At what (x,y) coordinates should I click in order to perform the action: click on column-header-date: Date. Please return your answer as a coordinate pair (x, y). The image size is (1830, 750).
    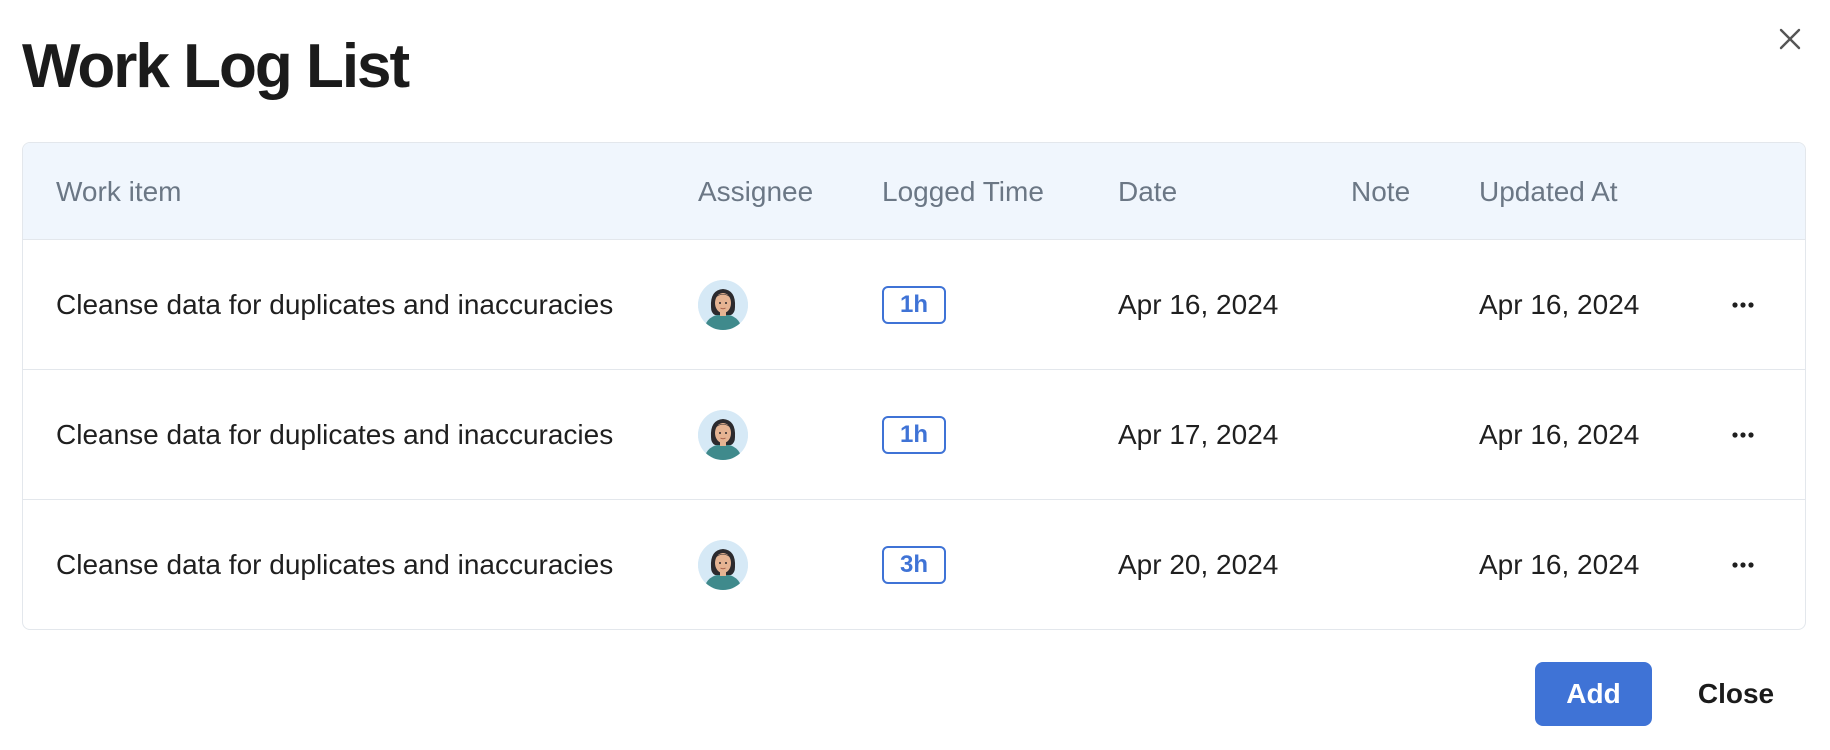
    Looking at the image, I should click on (1147, 191).